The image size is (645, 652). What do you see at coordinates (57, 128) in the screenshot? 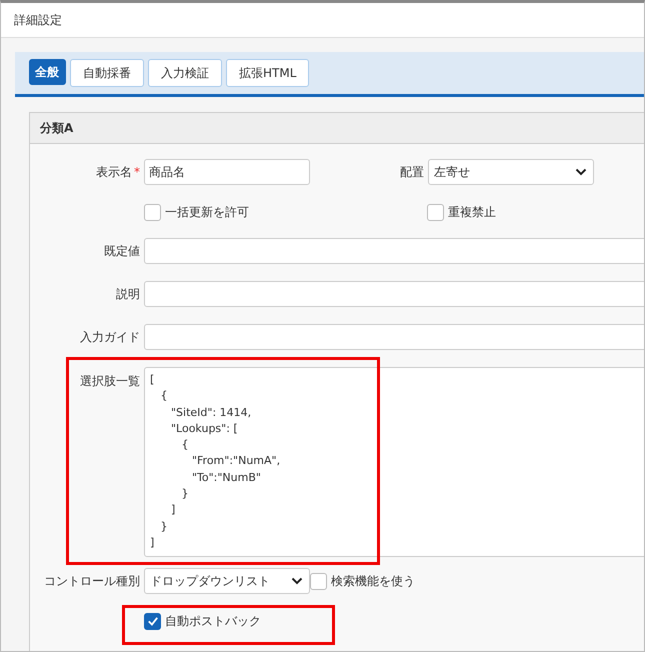
I see `section-title: 分類A` at bounding box center [57, 128].